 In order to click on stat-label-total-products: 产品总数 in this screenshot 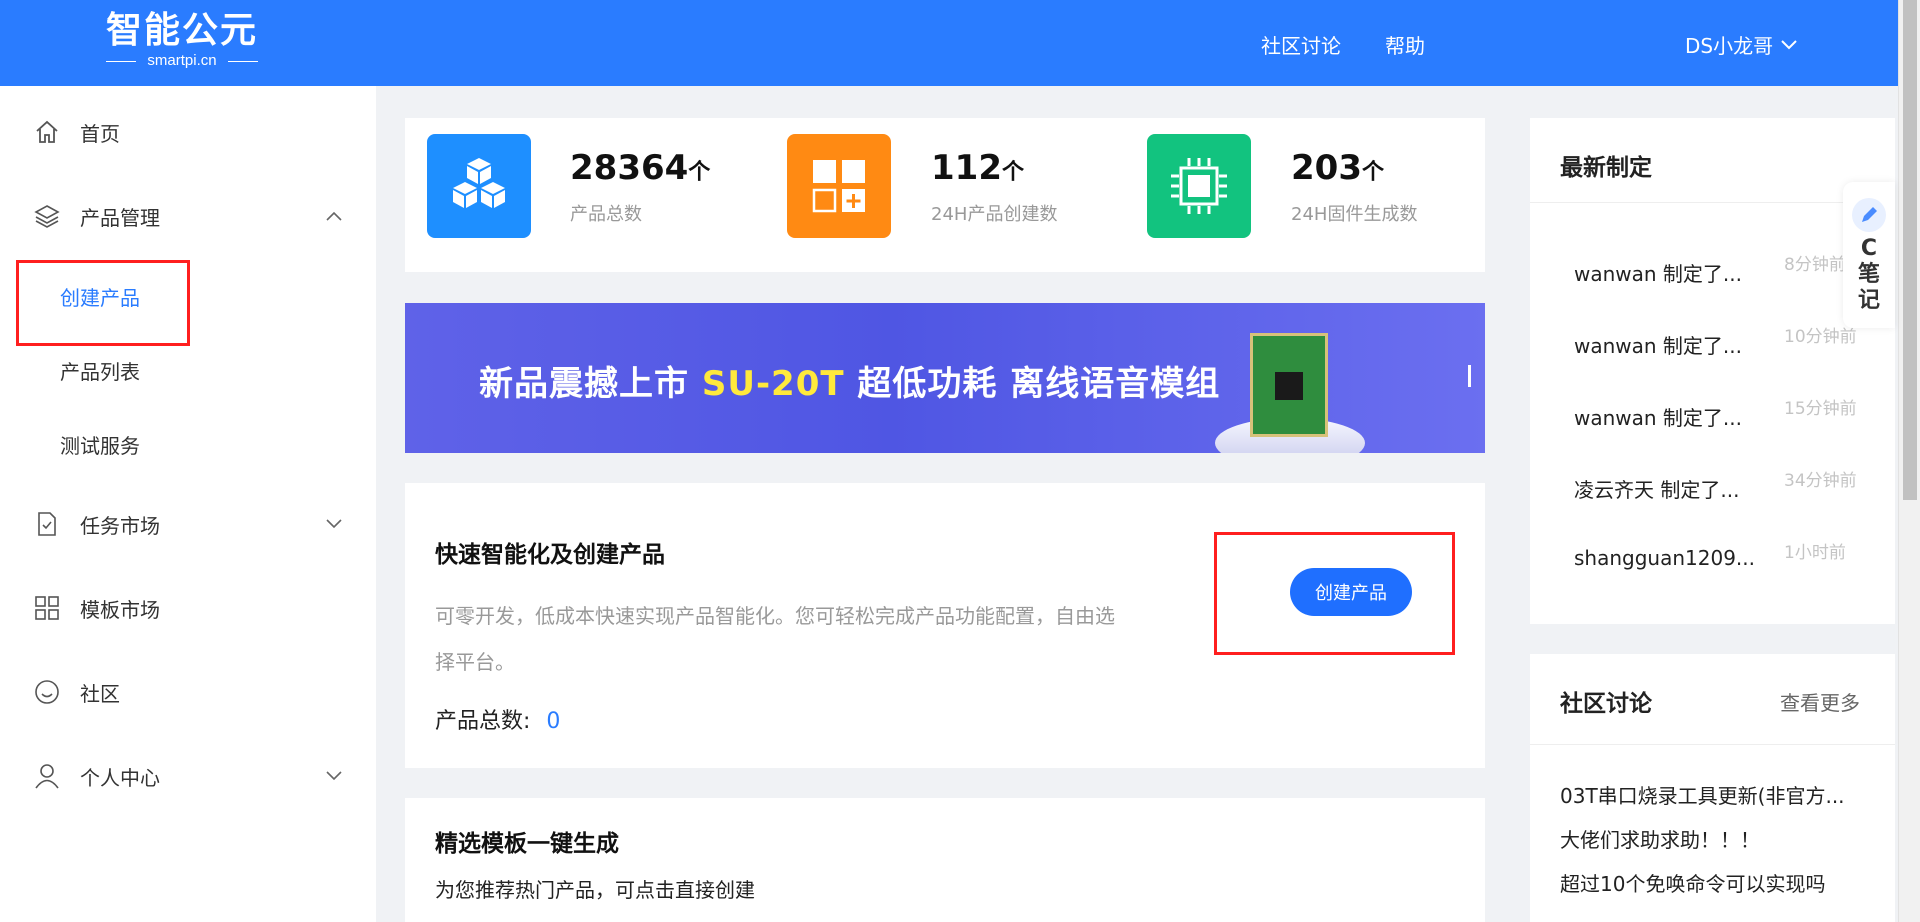, I will do `click(606, 214)`.